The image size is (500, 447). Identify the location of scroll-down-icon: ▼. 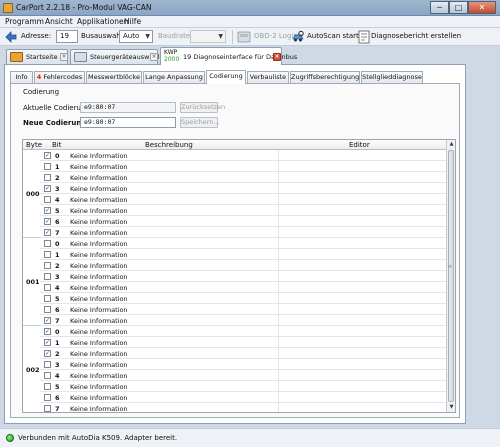
(451, 407).